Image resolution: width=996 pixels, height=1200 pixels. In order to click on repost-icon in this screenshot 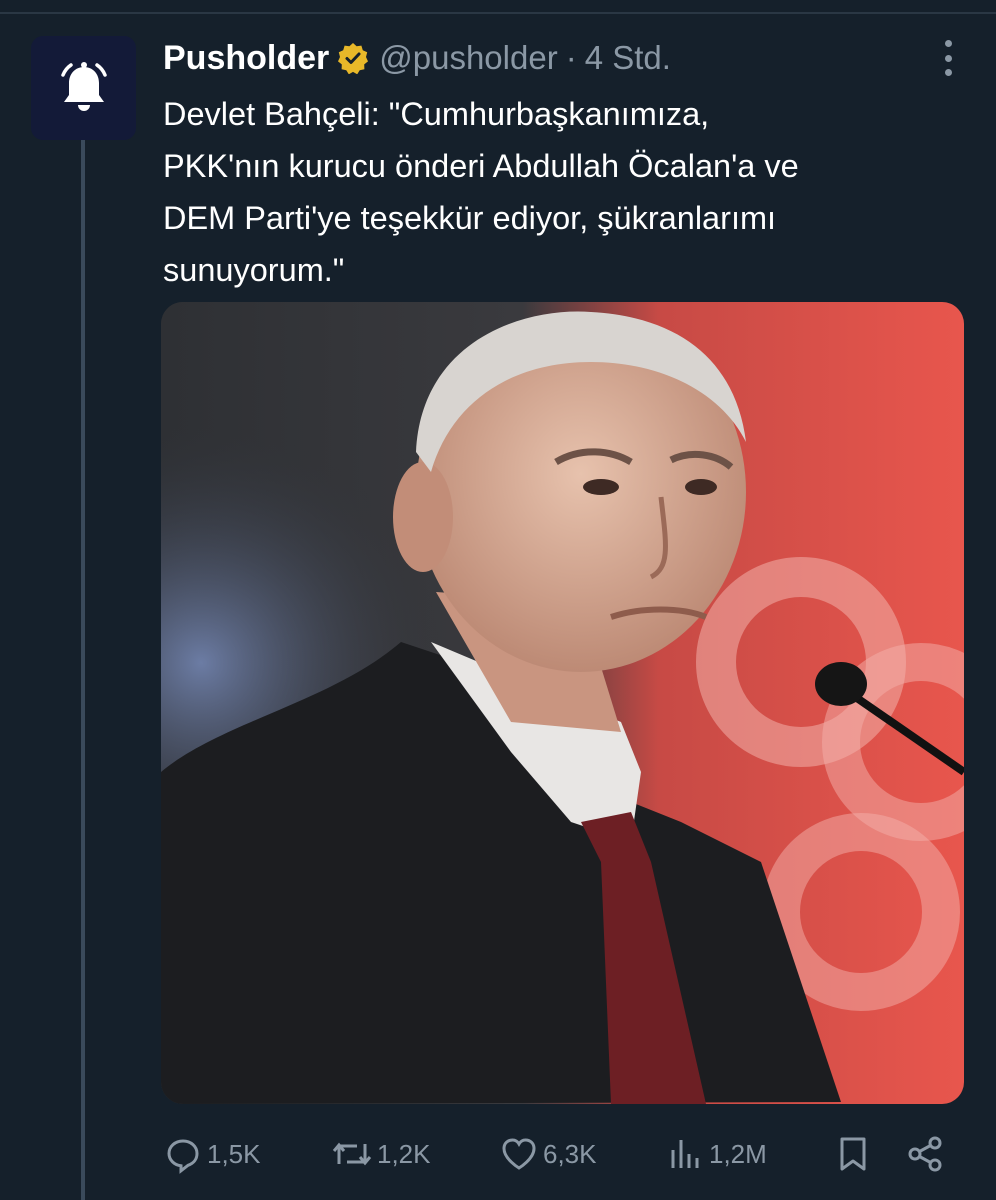, I will do `click(352, 1154)`.